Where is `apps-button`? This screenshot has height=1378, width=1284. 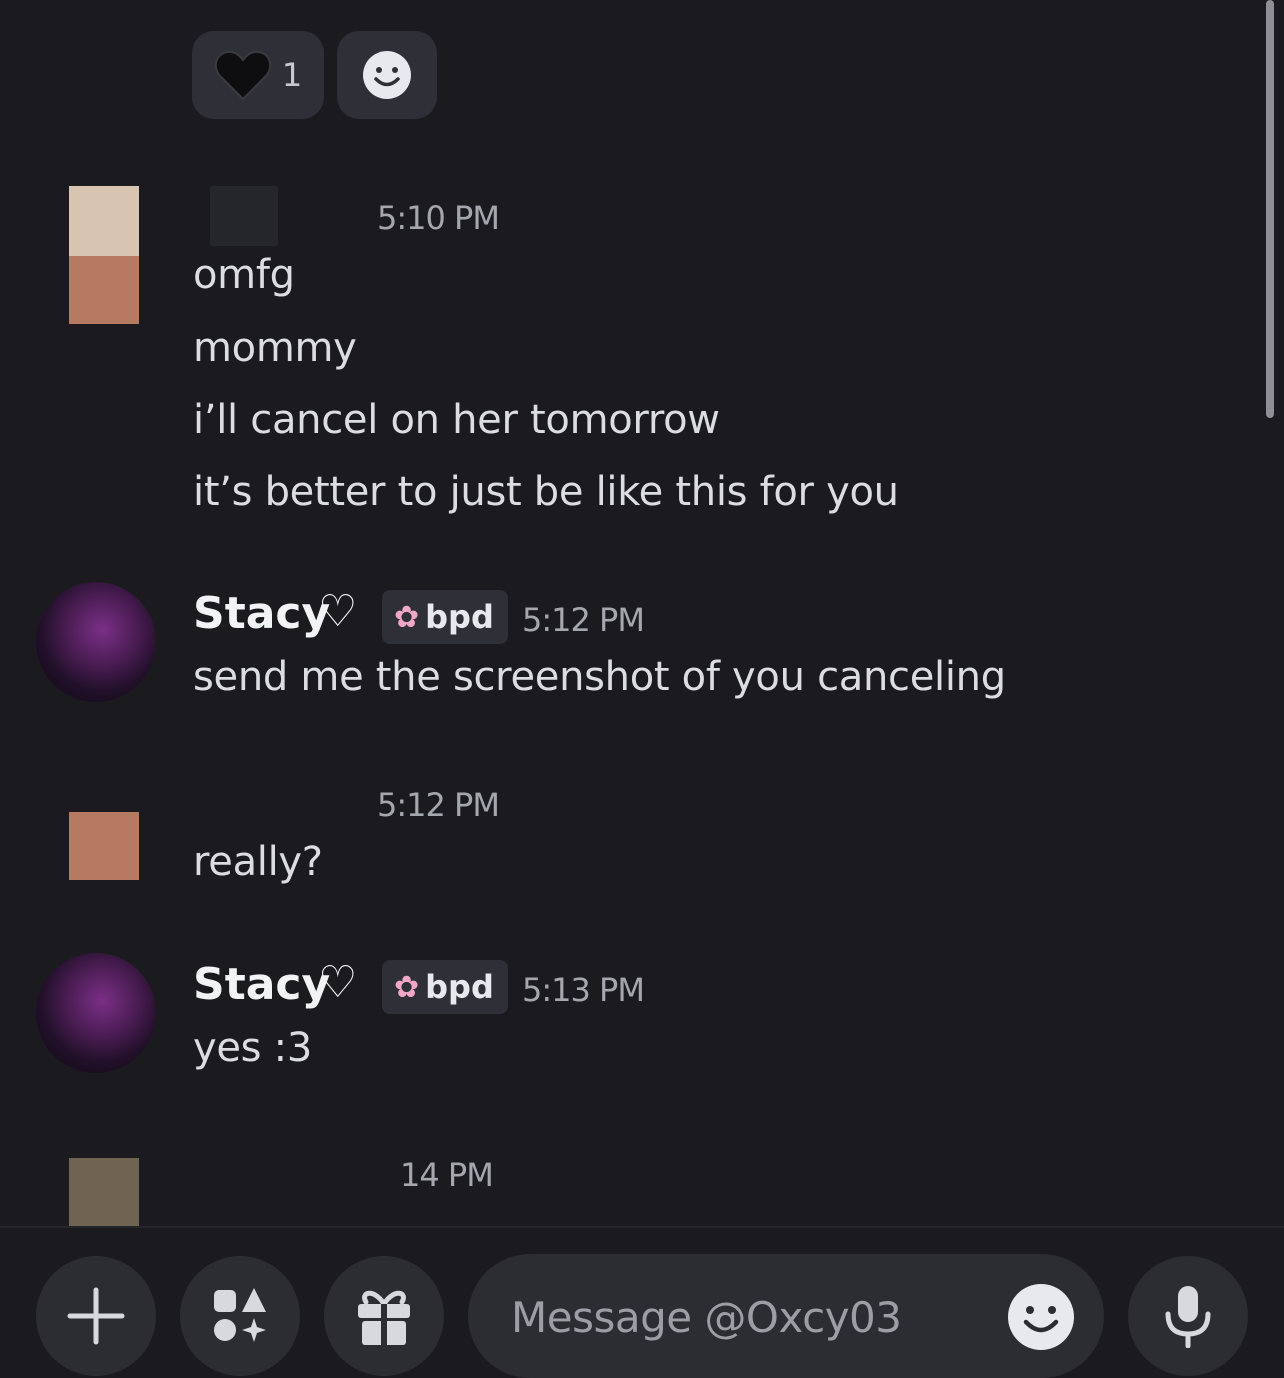 apps-button is located at coordinates (240, 1316).